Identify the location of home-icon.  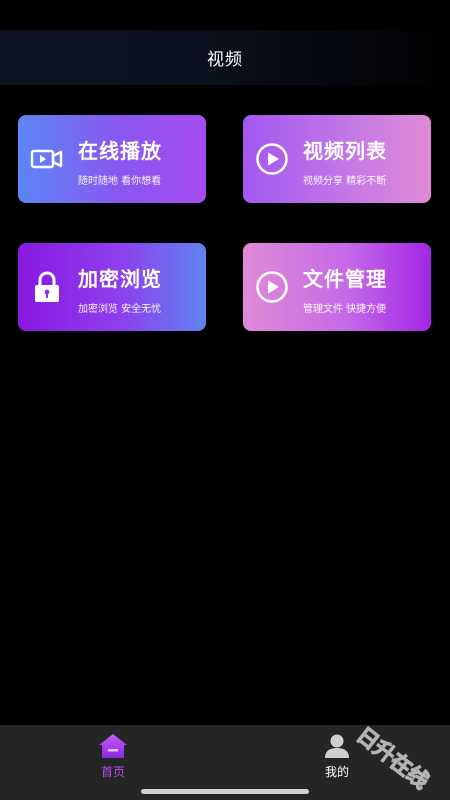
(113, 746).